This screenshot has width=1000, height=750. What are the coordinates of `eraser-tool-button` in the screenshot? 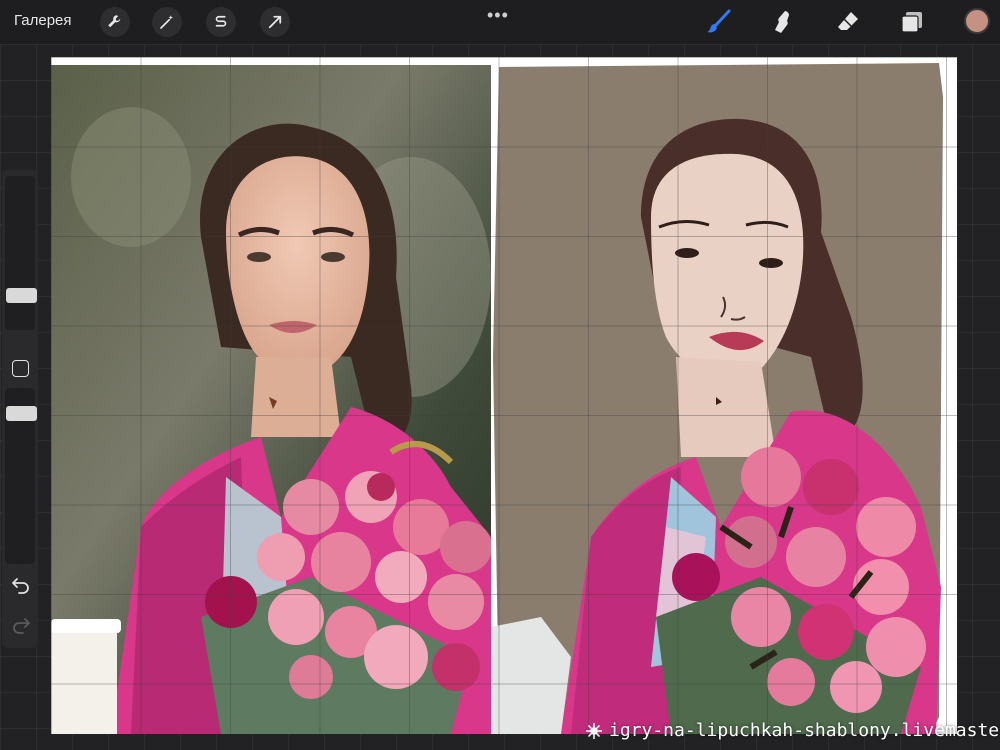 It's located at (848, 22).